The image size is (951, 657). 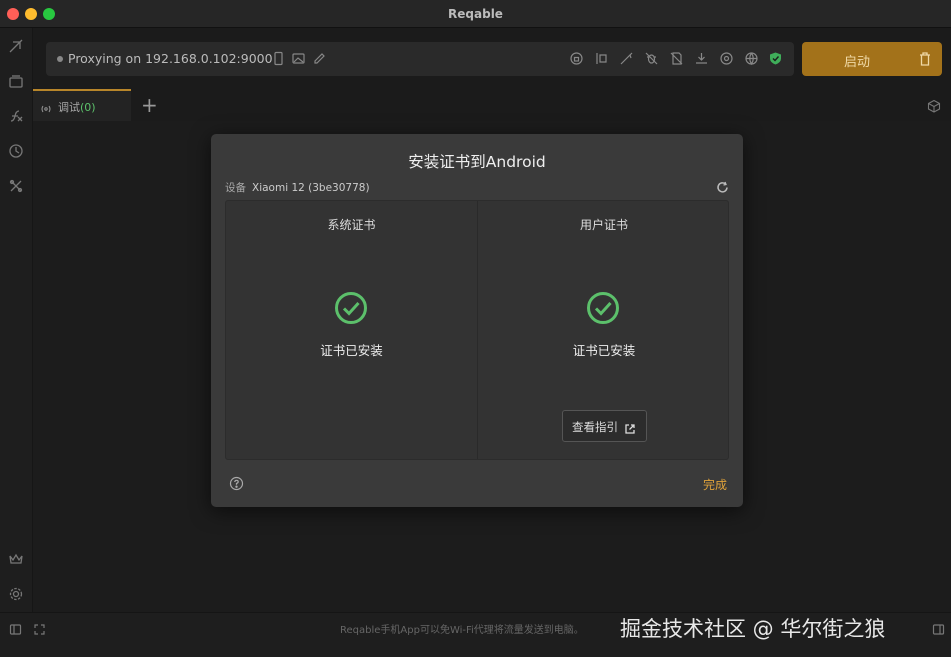 What do you see at coordinates (351, 225) in the screenshot?
I see `system-cert-title: 系统证书` at bounding box center [351, 225].